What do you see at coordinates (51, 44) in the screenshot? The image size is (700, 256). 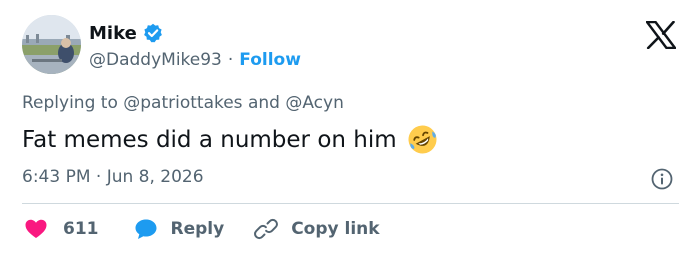 I see `avatar` at bounding box center [51, 44].